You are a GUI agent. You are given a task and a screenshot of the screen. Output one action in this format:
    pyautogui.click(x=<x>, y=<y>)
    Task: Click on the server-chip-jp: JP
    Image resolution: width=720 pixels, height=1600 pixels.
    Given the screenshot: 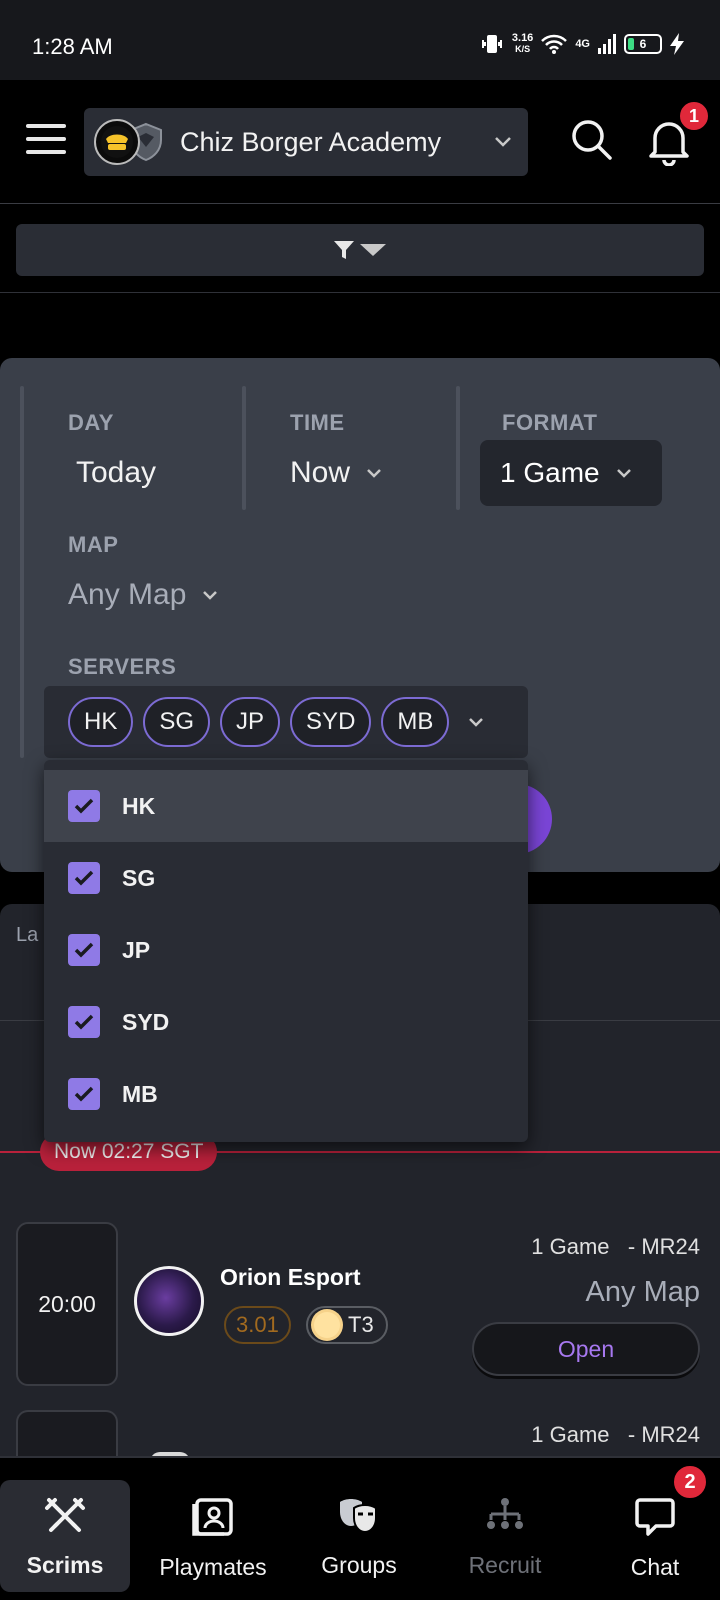 What is the action you would take?
    pyautogui.click(x=250, y=722)
    